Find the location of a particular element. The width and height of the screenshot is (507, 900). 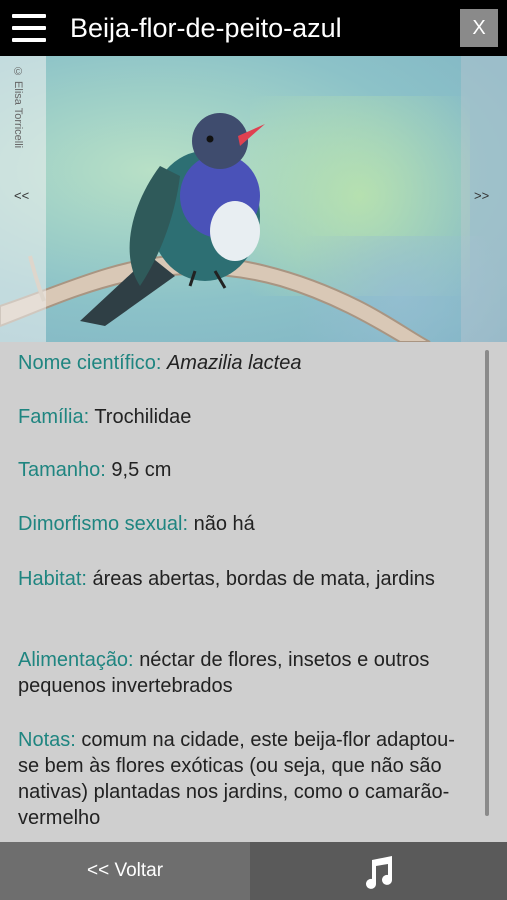

hamburger-menu-icon is located at coordinates (30, 28).